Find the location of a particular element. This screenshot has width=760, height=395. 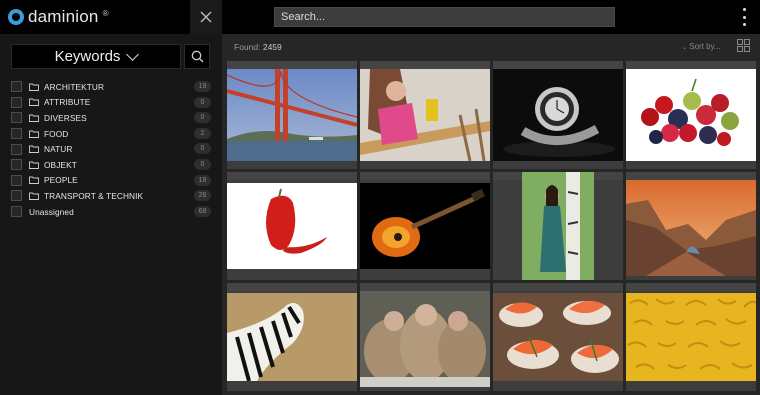

results-count: Found: 2459 is located at coordinates (258, 47).